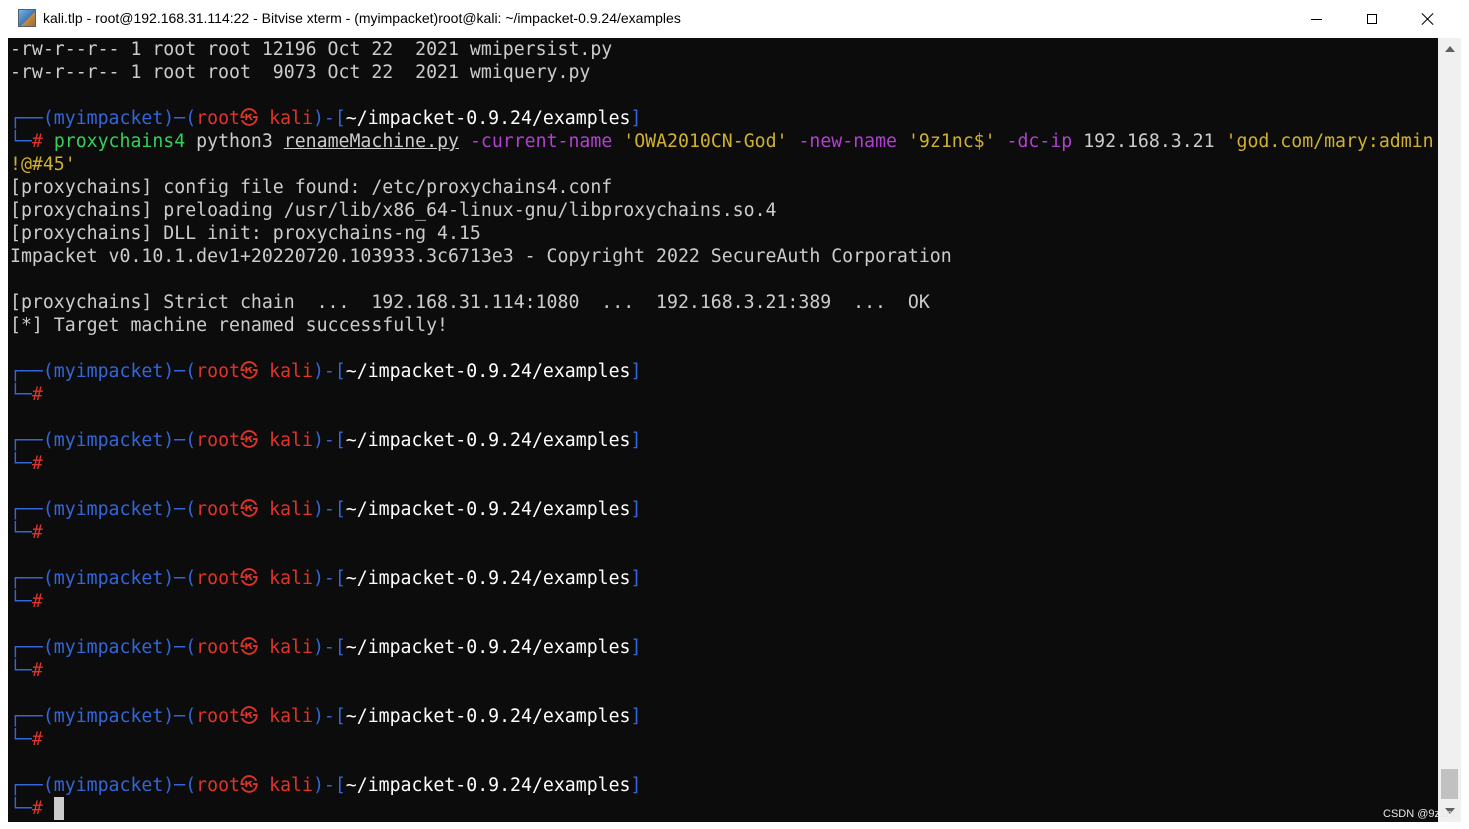  What do you see at coordinates (1449, 430) in the screenshot?
I see `vertical-scrollbar` at bounding box center [1449, 430].